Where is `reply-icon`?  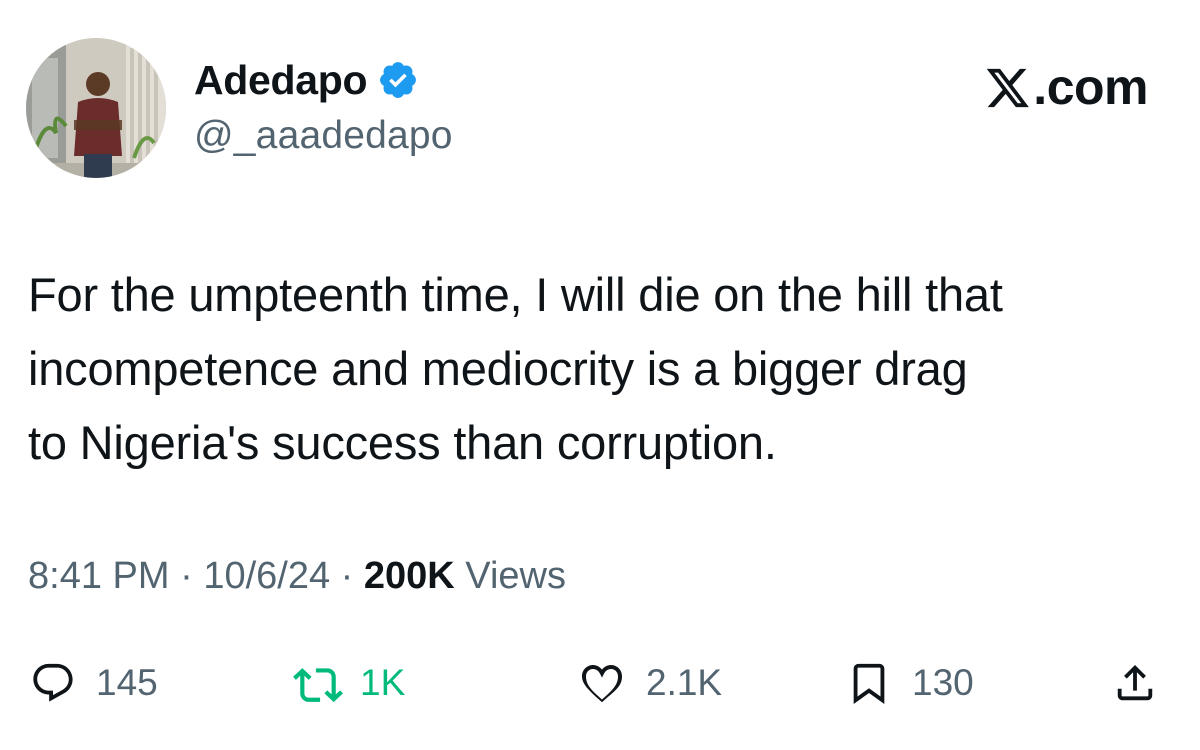
reply-icon is located at coordinates (53, 682).